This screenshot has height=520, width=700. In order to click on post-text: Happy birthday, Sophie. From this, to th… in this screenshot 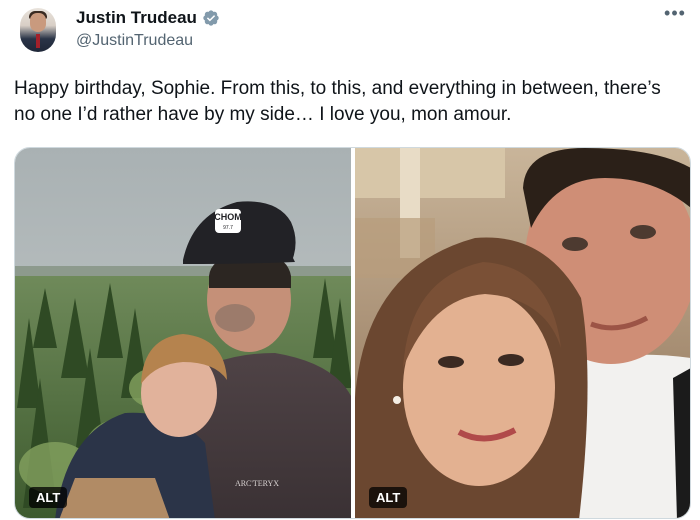, I will do `click(337, 101)`.